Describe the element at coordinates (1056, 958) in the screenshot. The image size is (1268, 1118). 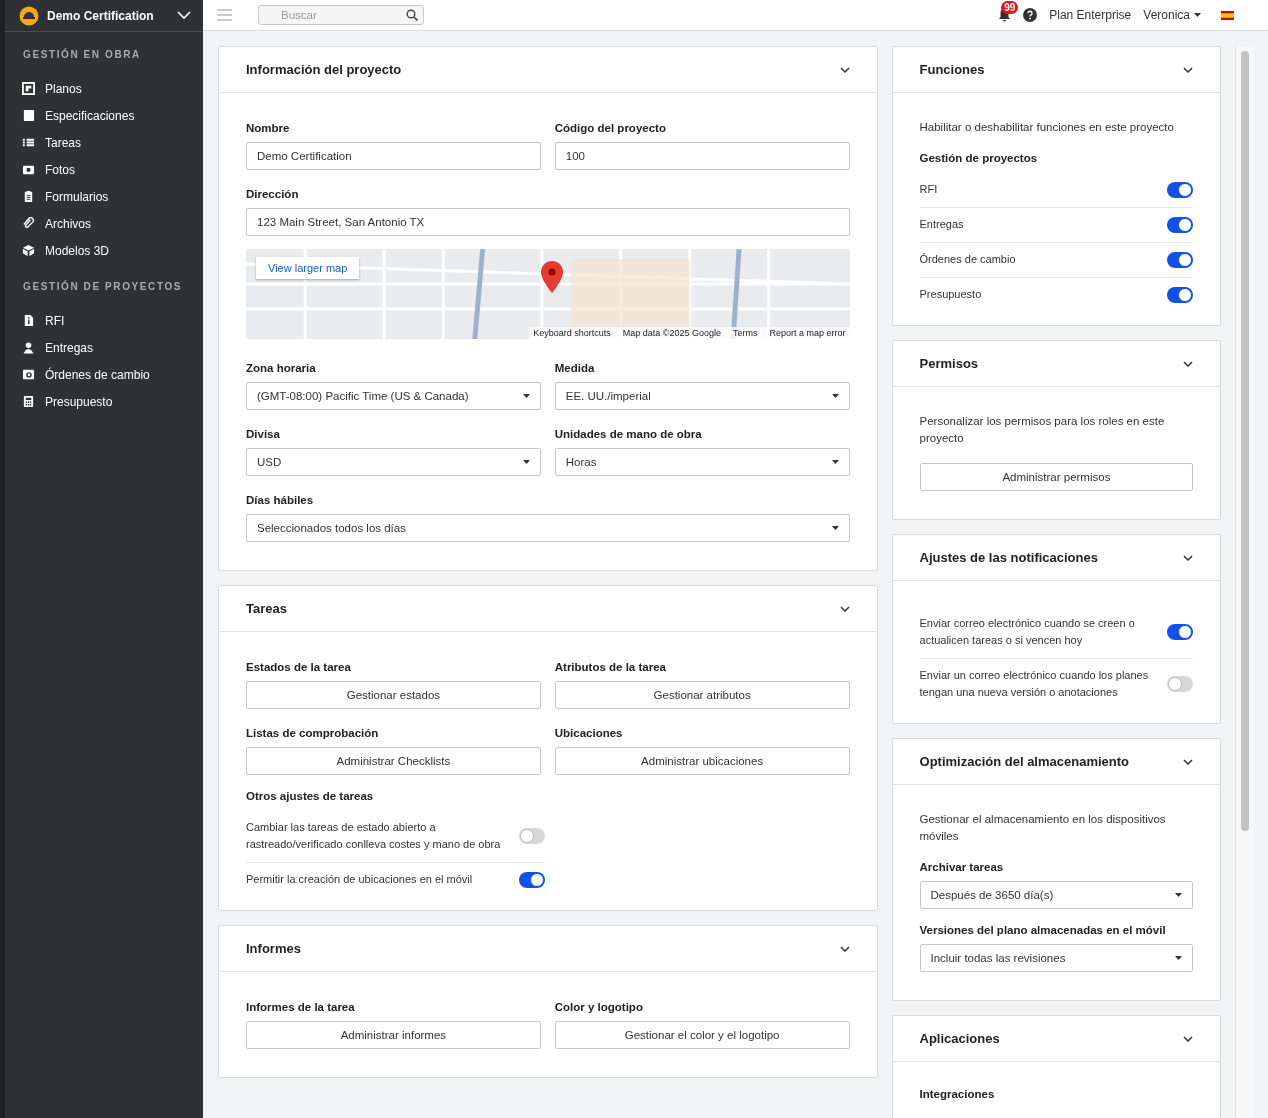
I see `dropdown-select: Incluir todas las revisiones` at that location.